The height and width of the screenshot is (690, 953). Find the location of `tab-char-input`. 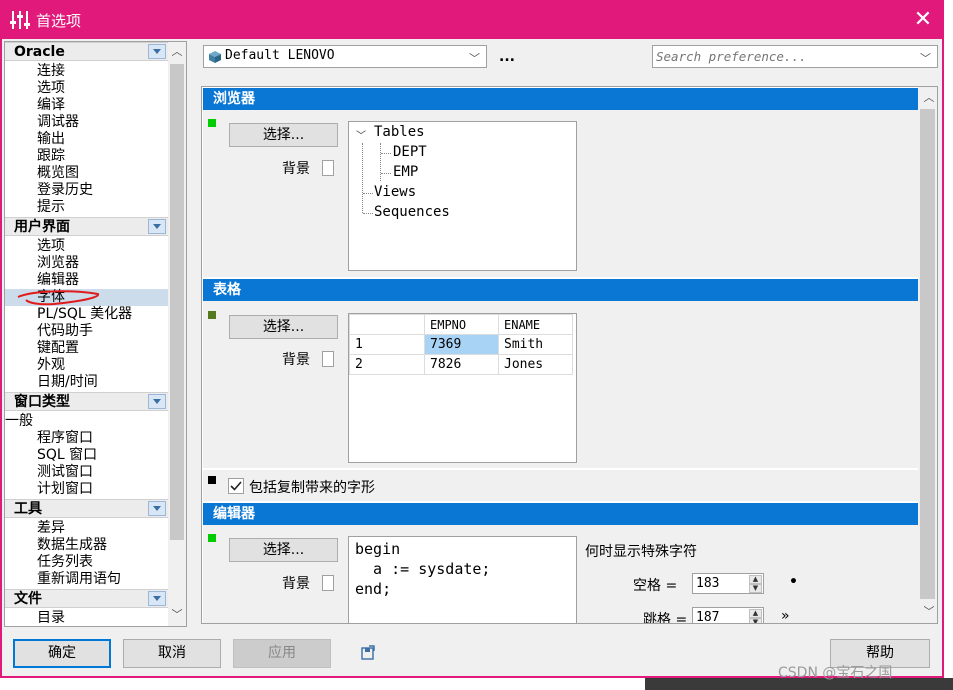

tab-char-input is located at coordinates (721, 616).